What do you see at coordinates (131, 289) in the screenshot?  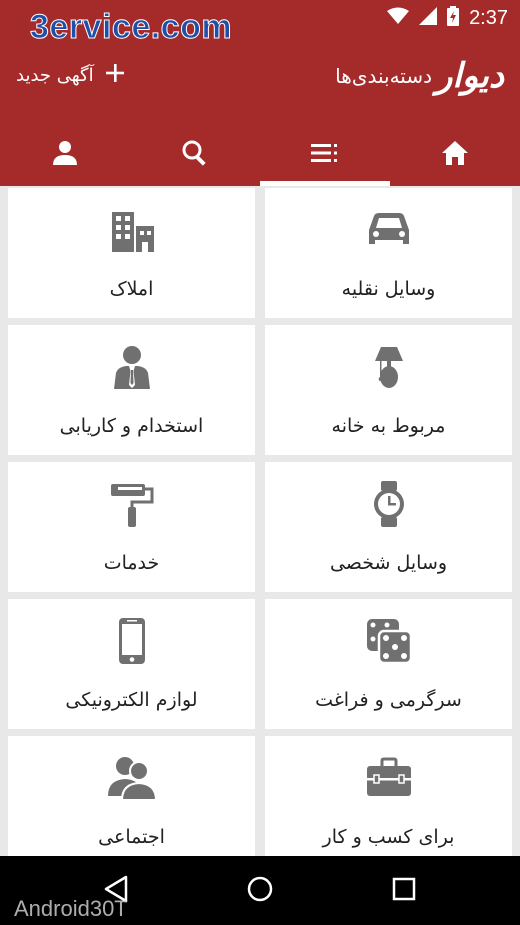 I see `category-label: املاک` at bounding box center [131, 289].